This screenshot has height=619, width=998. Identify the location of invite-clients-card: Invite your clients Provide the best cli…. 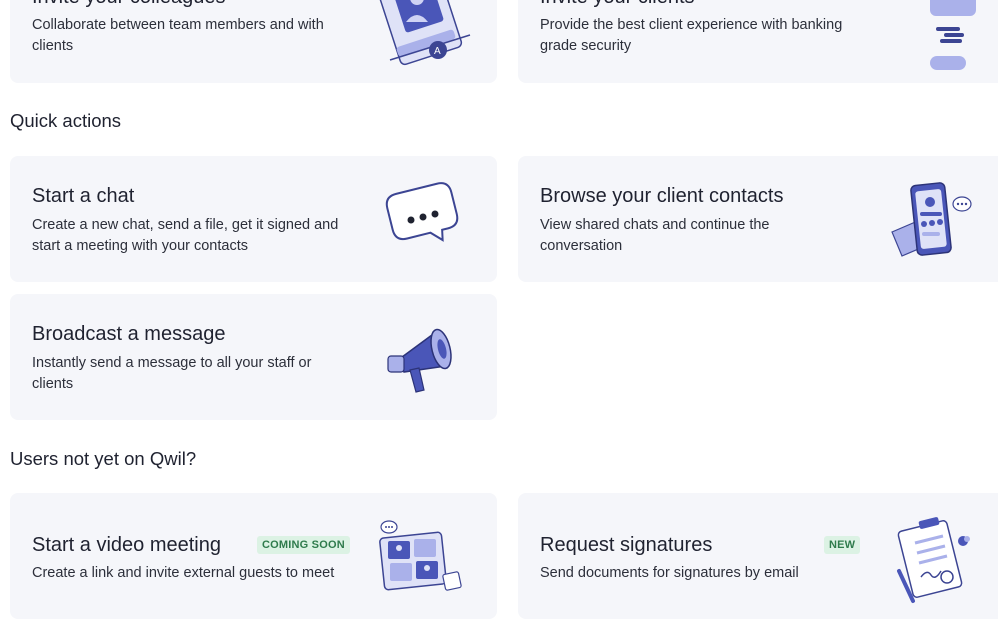
(758, 41).